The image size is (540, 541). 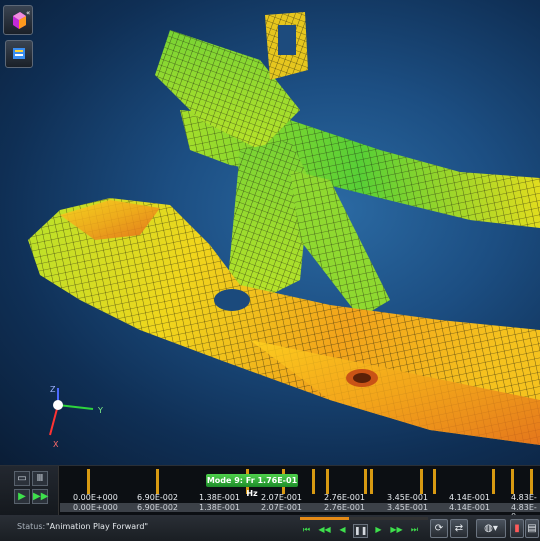 What do you see at coordinates (378, 530) in the screenshot?
I see `play-forward-icon: ▶` at bounding box center [378, 530].